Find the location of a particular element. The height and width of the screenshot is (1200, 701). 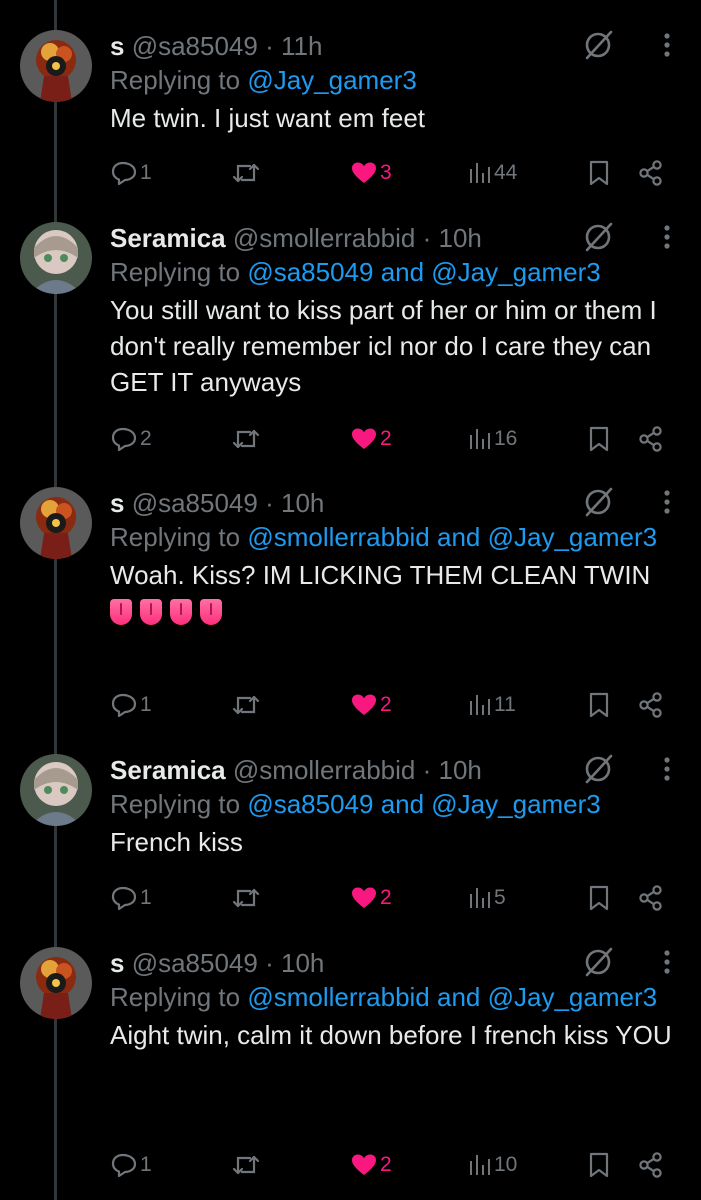

like-button: 3 is located at coordinates (371, 173).